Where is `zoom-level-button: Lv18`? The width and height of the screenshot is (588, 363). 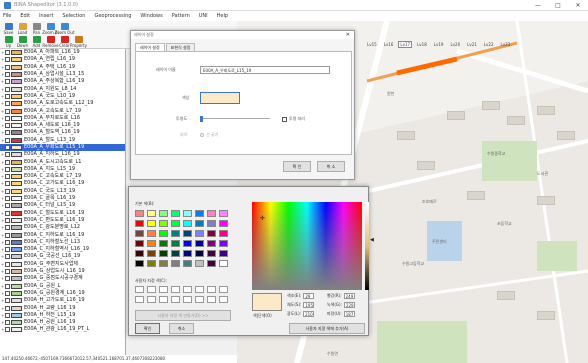 zoom-level-button: Lv18 is located at coordinates (422, 44).